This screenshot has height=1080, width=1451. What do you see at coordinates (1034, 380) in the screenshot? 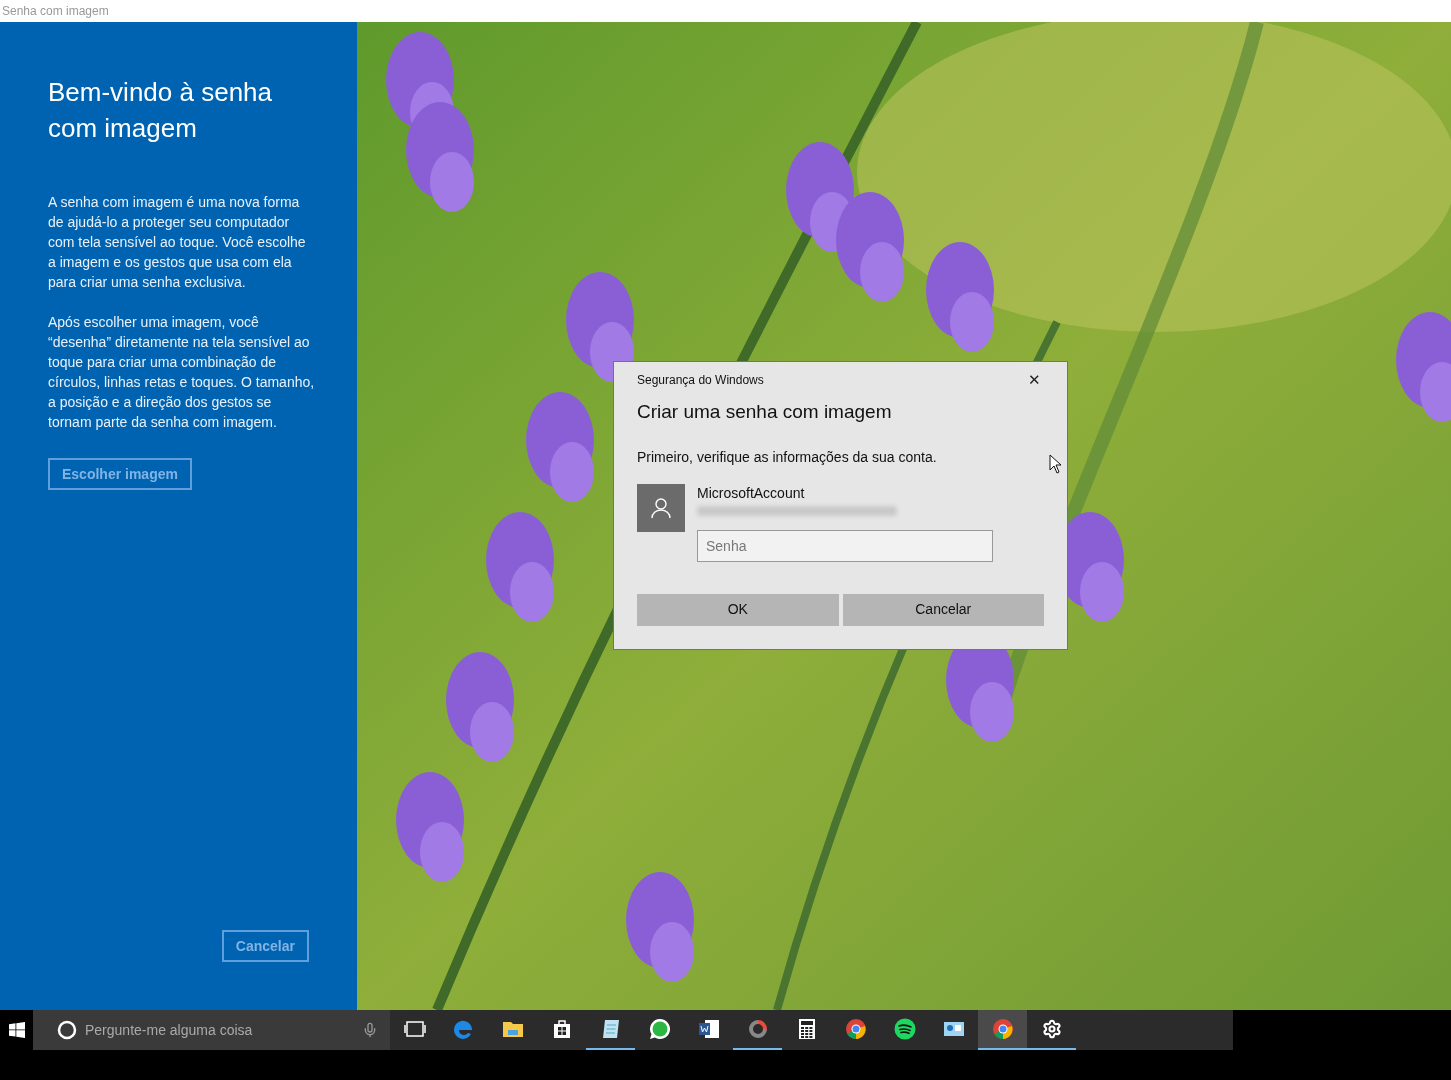
I see `close-button: ✕` at bounding box center [1034, 380].